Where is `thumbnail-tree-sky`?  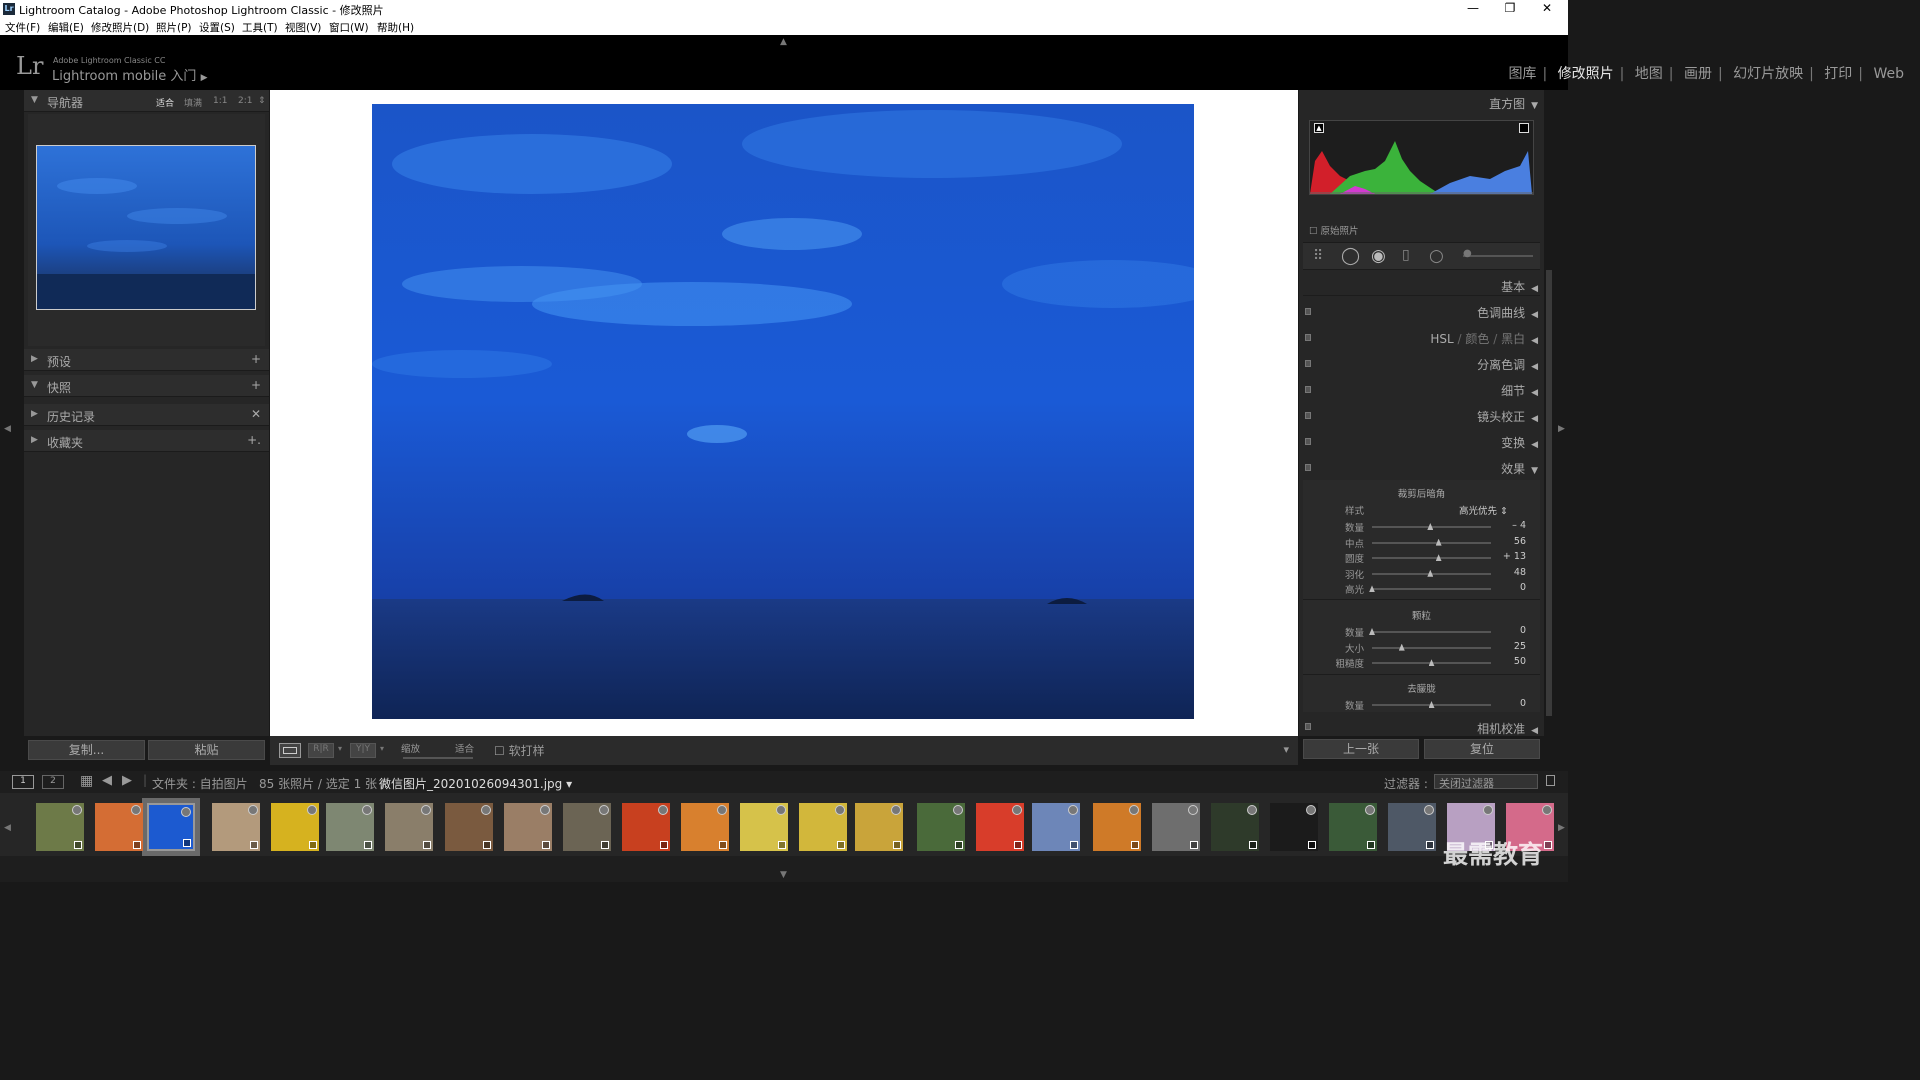 thumbnail-tree-sky is located at coordinates (1176, 827).